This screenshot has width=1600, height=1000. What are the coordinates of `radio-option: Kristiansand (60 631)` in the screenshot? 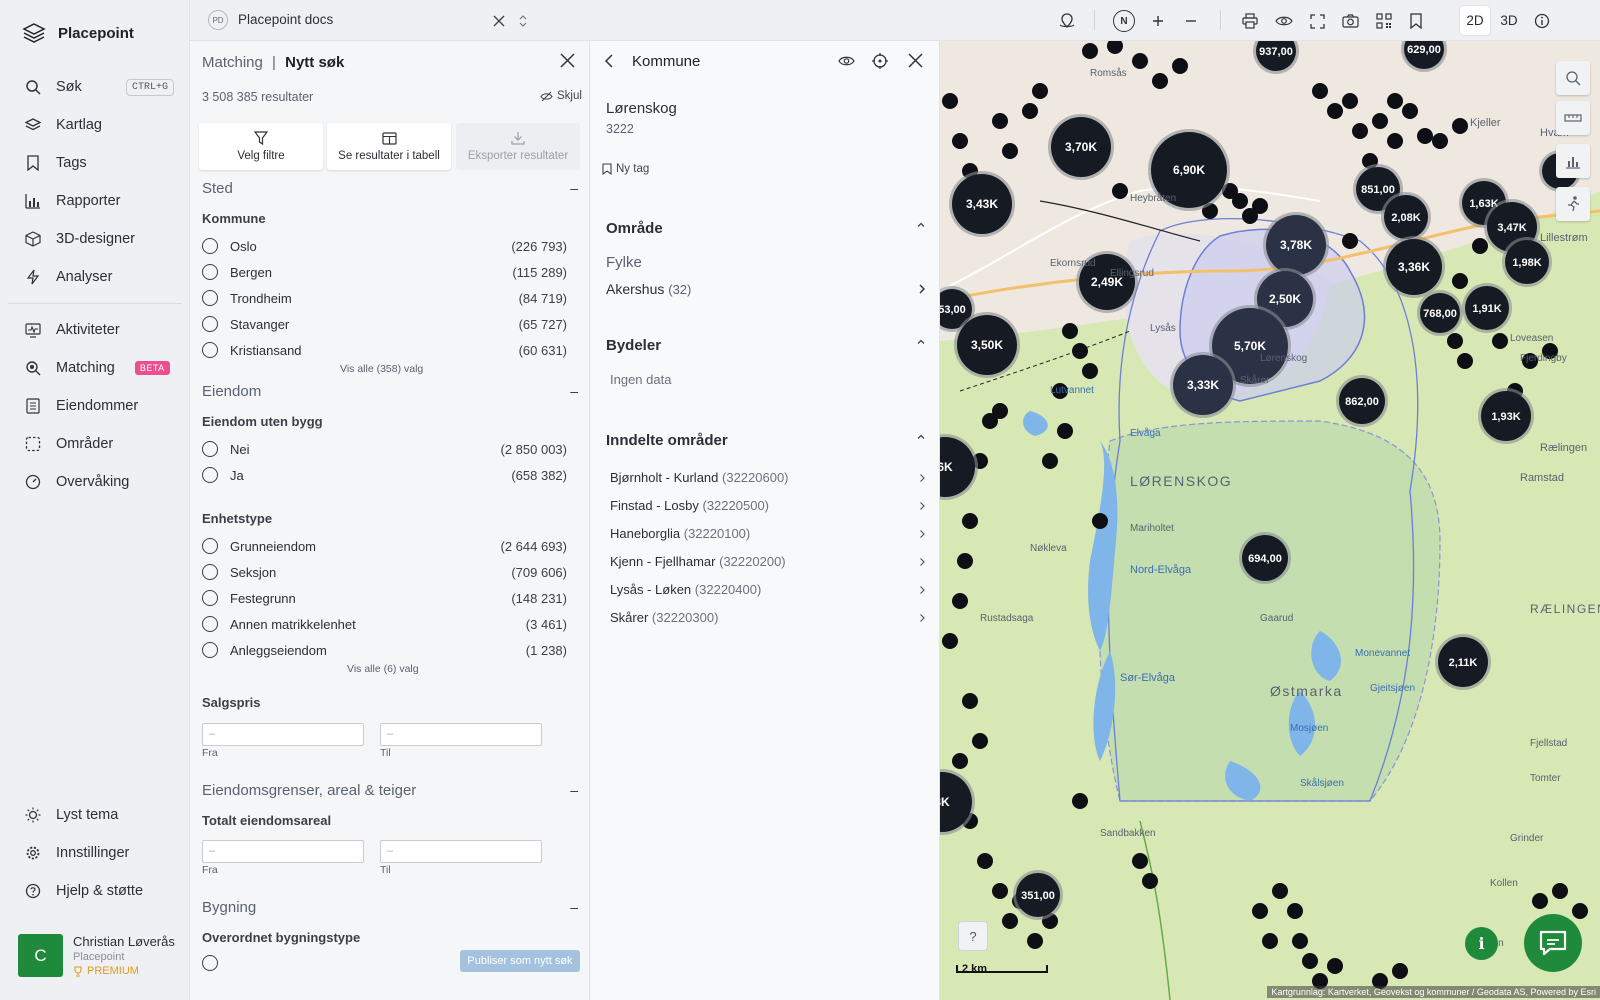 It's located at (384, 350).